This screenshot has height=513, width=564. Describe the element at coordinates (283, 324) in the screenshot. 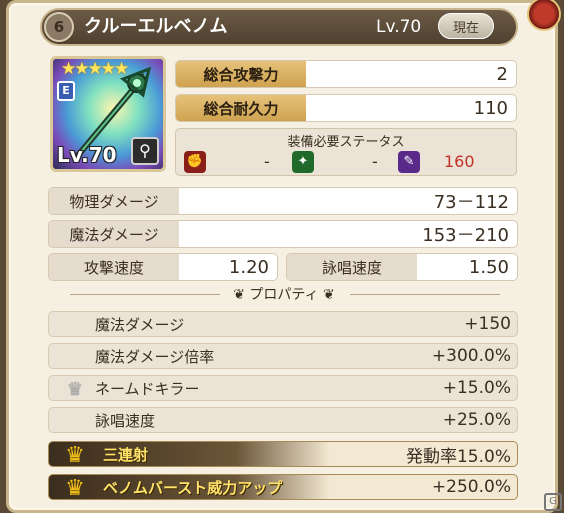

I see `property-row: 魔法ダメージ +150` at that location.